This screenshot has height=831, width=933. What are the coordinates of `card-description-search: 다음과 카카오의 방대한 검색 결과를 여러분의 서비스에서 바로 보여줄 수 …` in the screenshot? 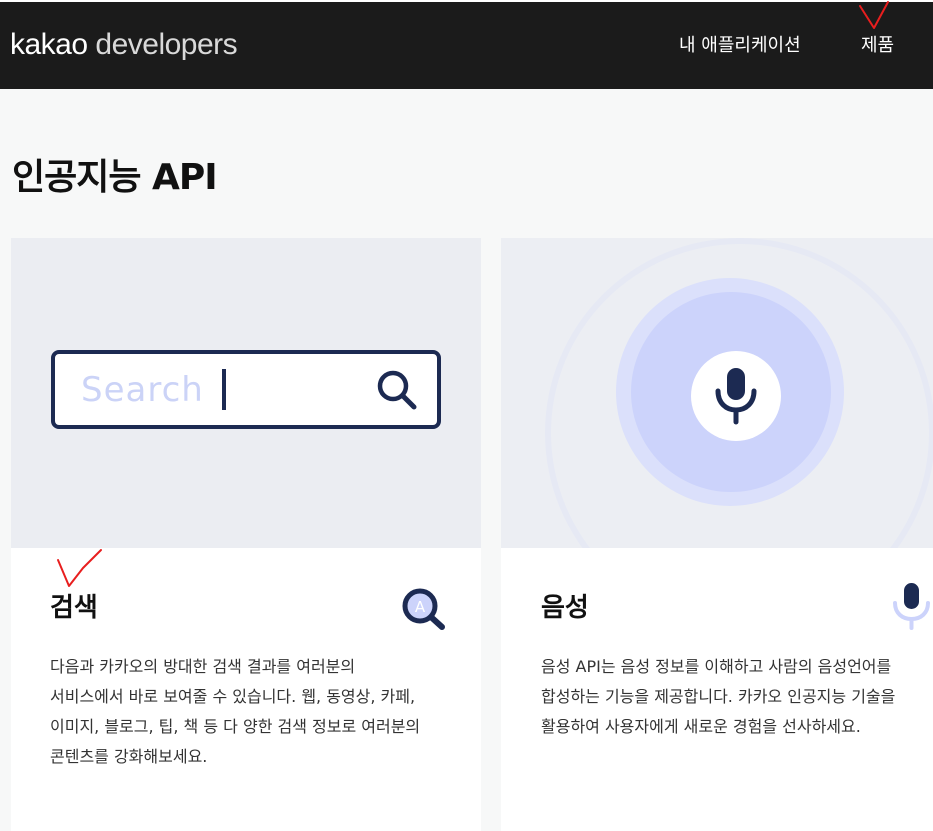 It's located at (235, 712).